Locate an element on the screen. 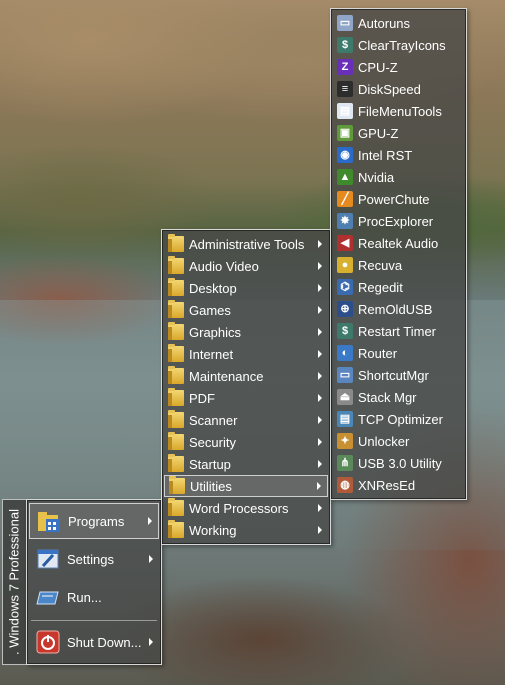  programs-item-label: Desktop is located at coordinates (213, 288).